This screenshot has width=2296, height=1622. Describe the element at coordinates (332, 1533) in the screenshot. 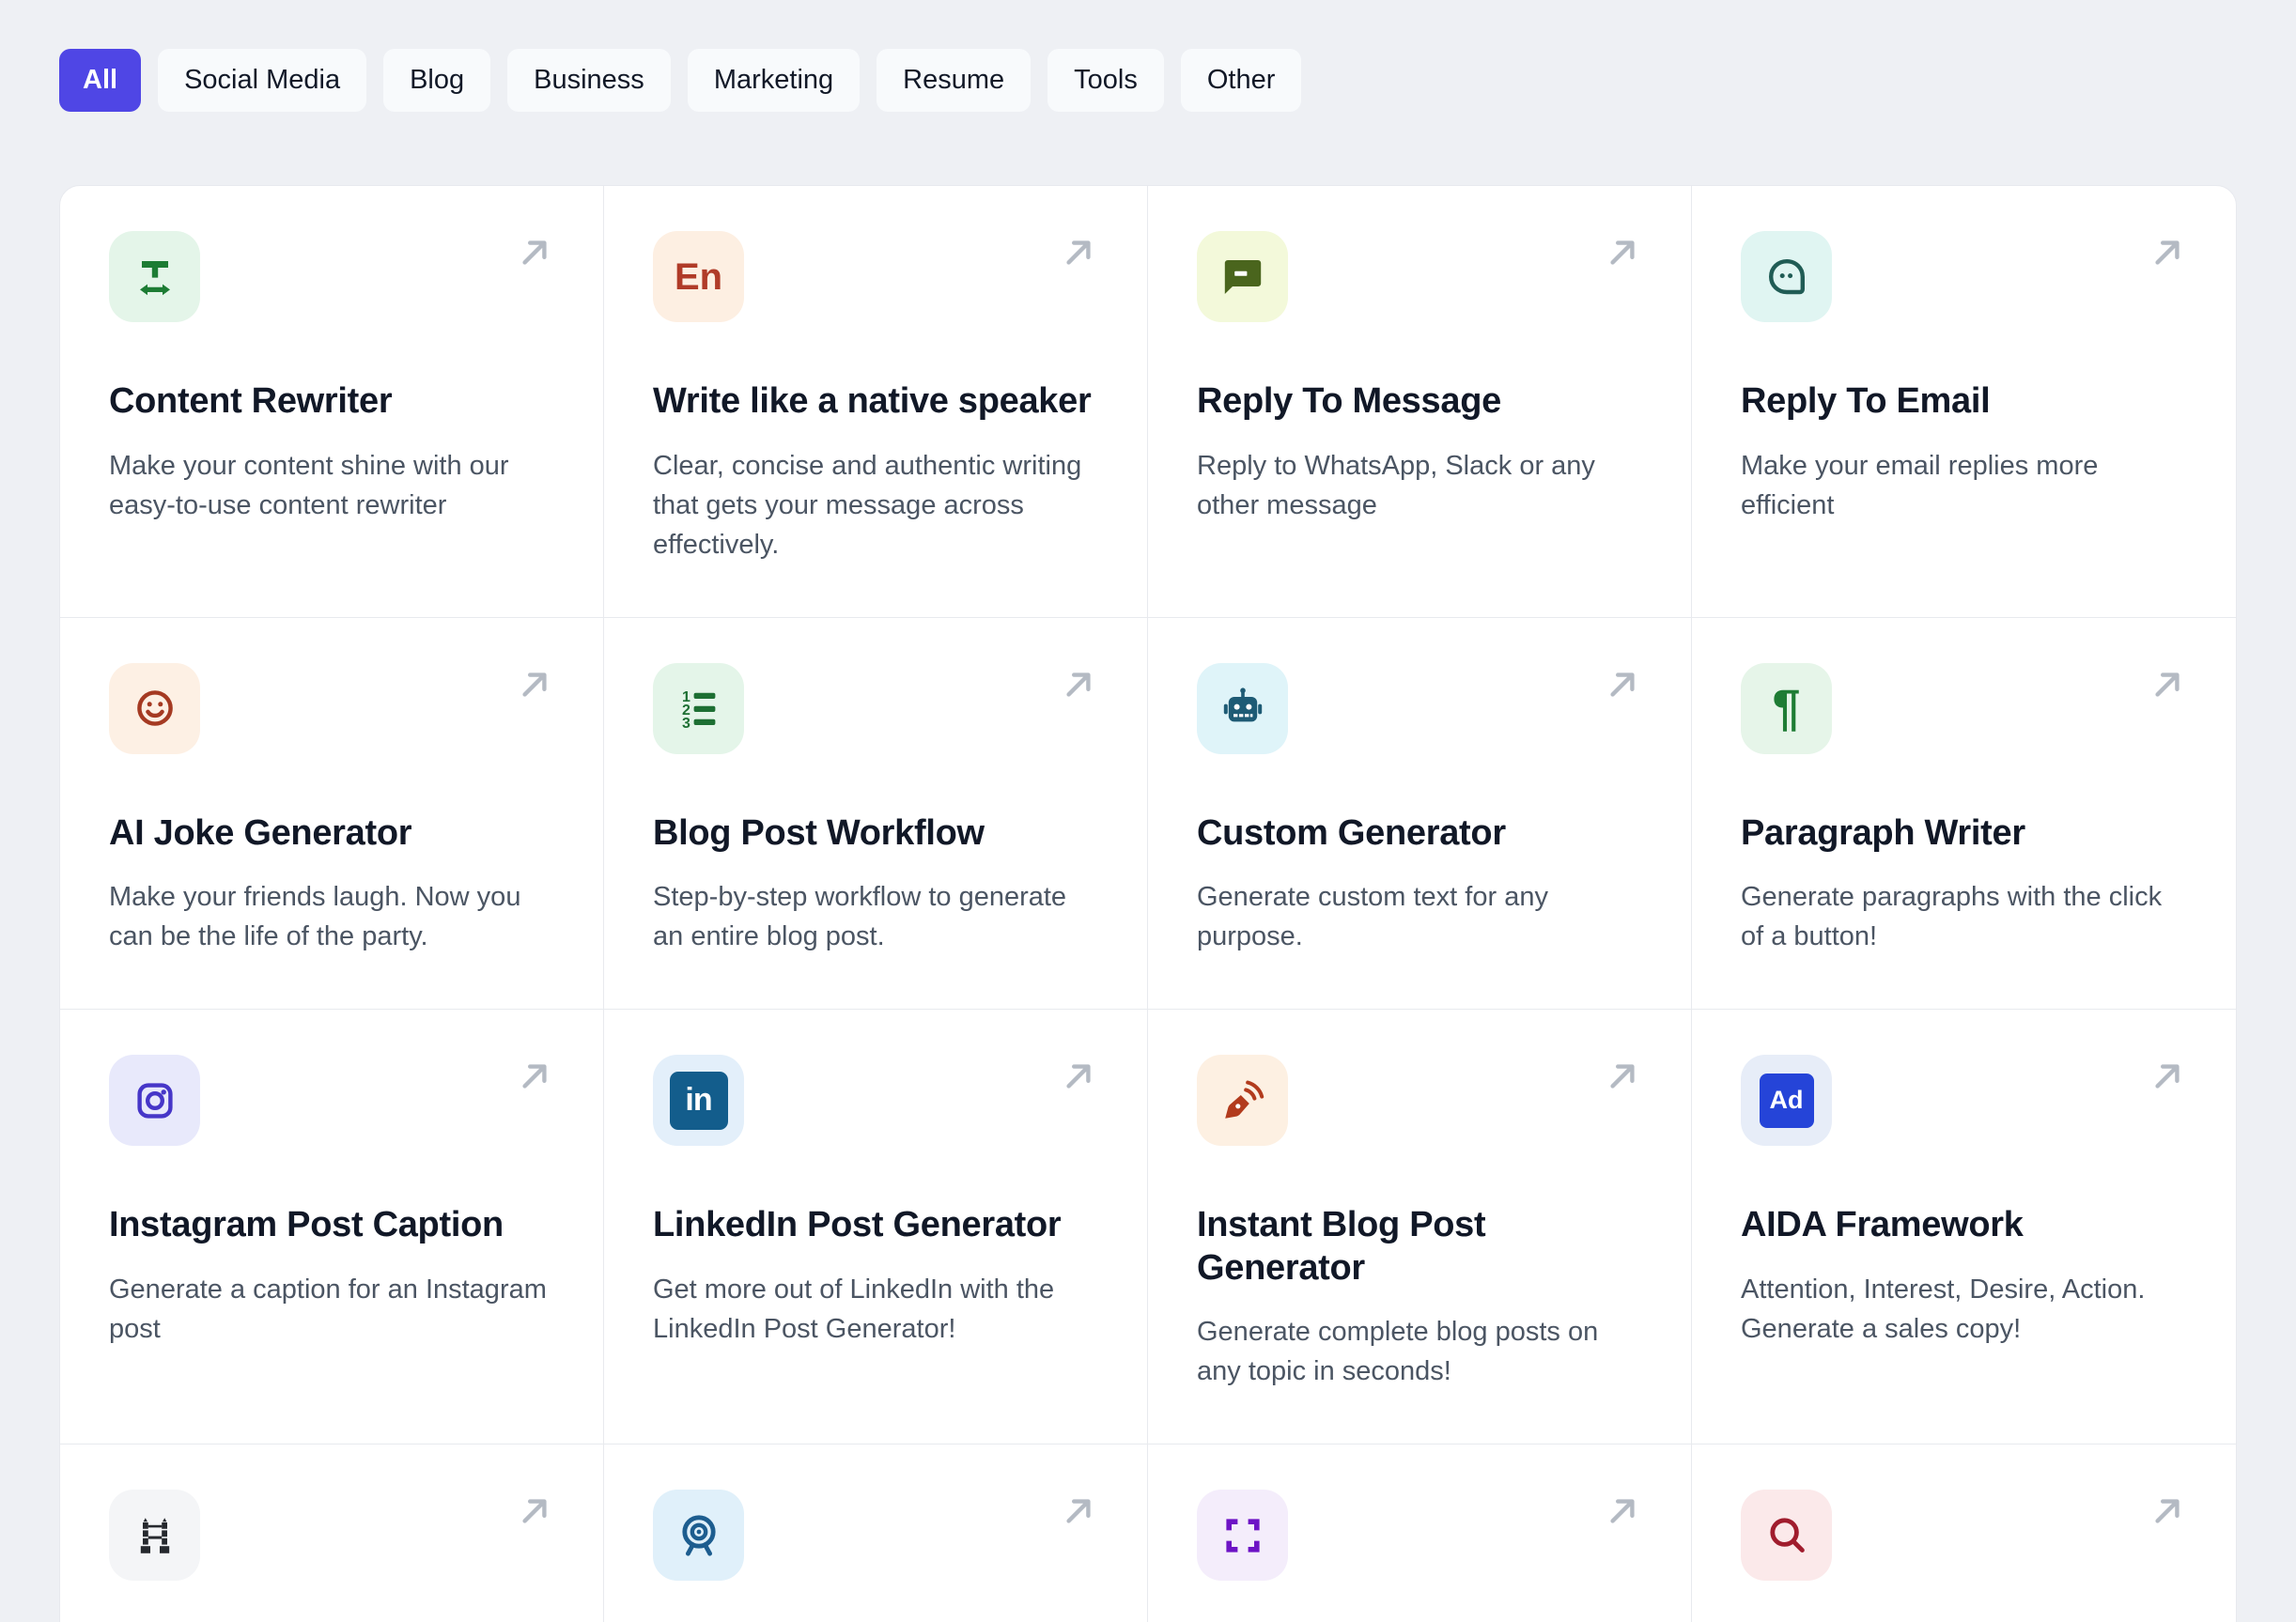

I see `card-before-after-bridge: Before-After-Bridge` at that location.